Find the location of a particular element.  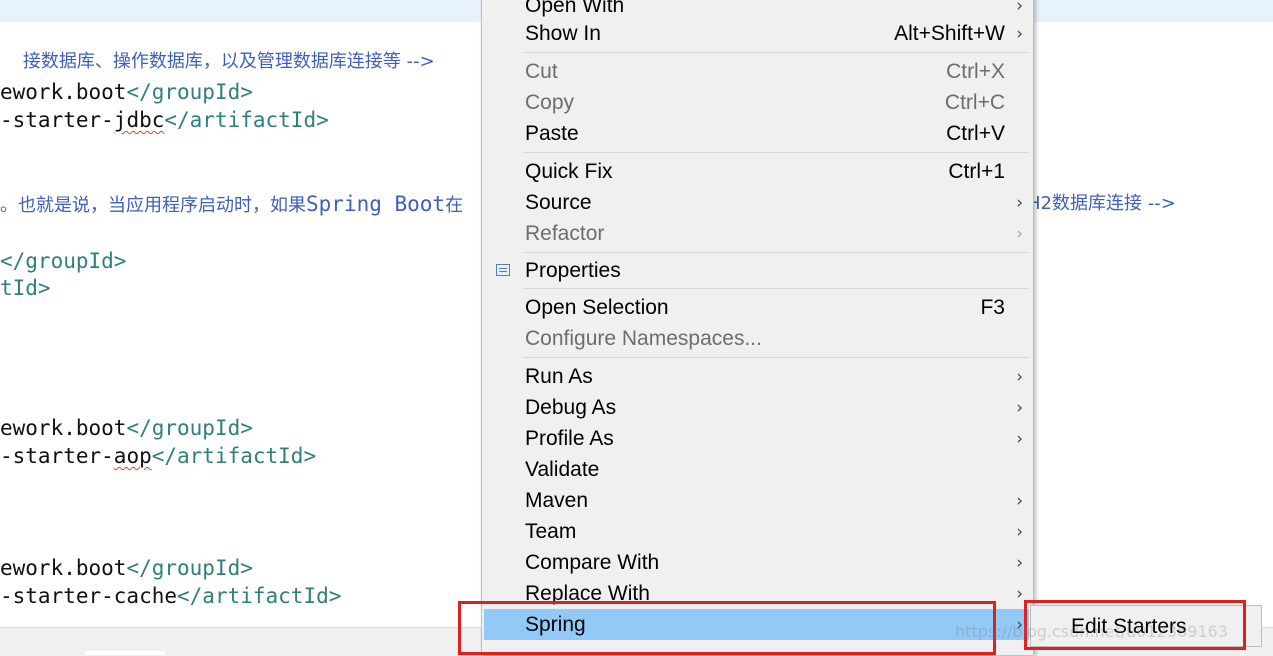

menu-item-properties: Properties is located at coordinates (756, 270).